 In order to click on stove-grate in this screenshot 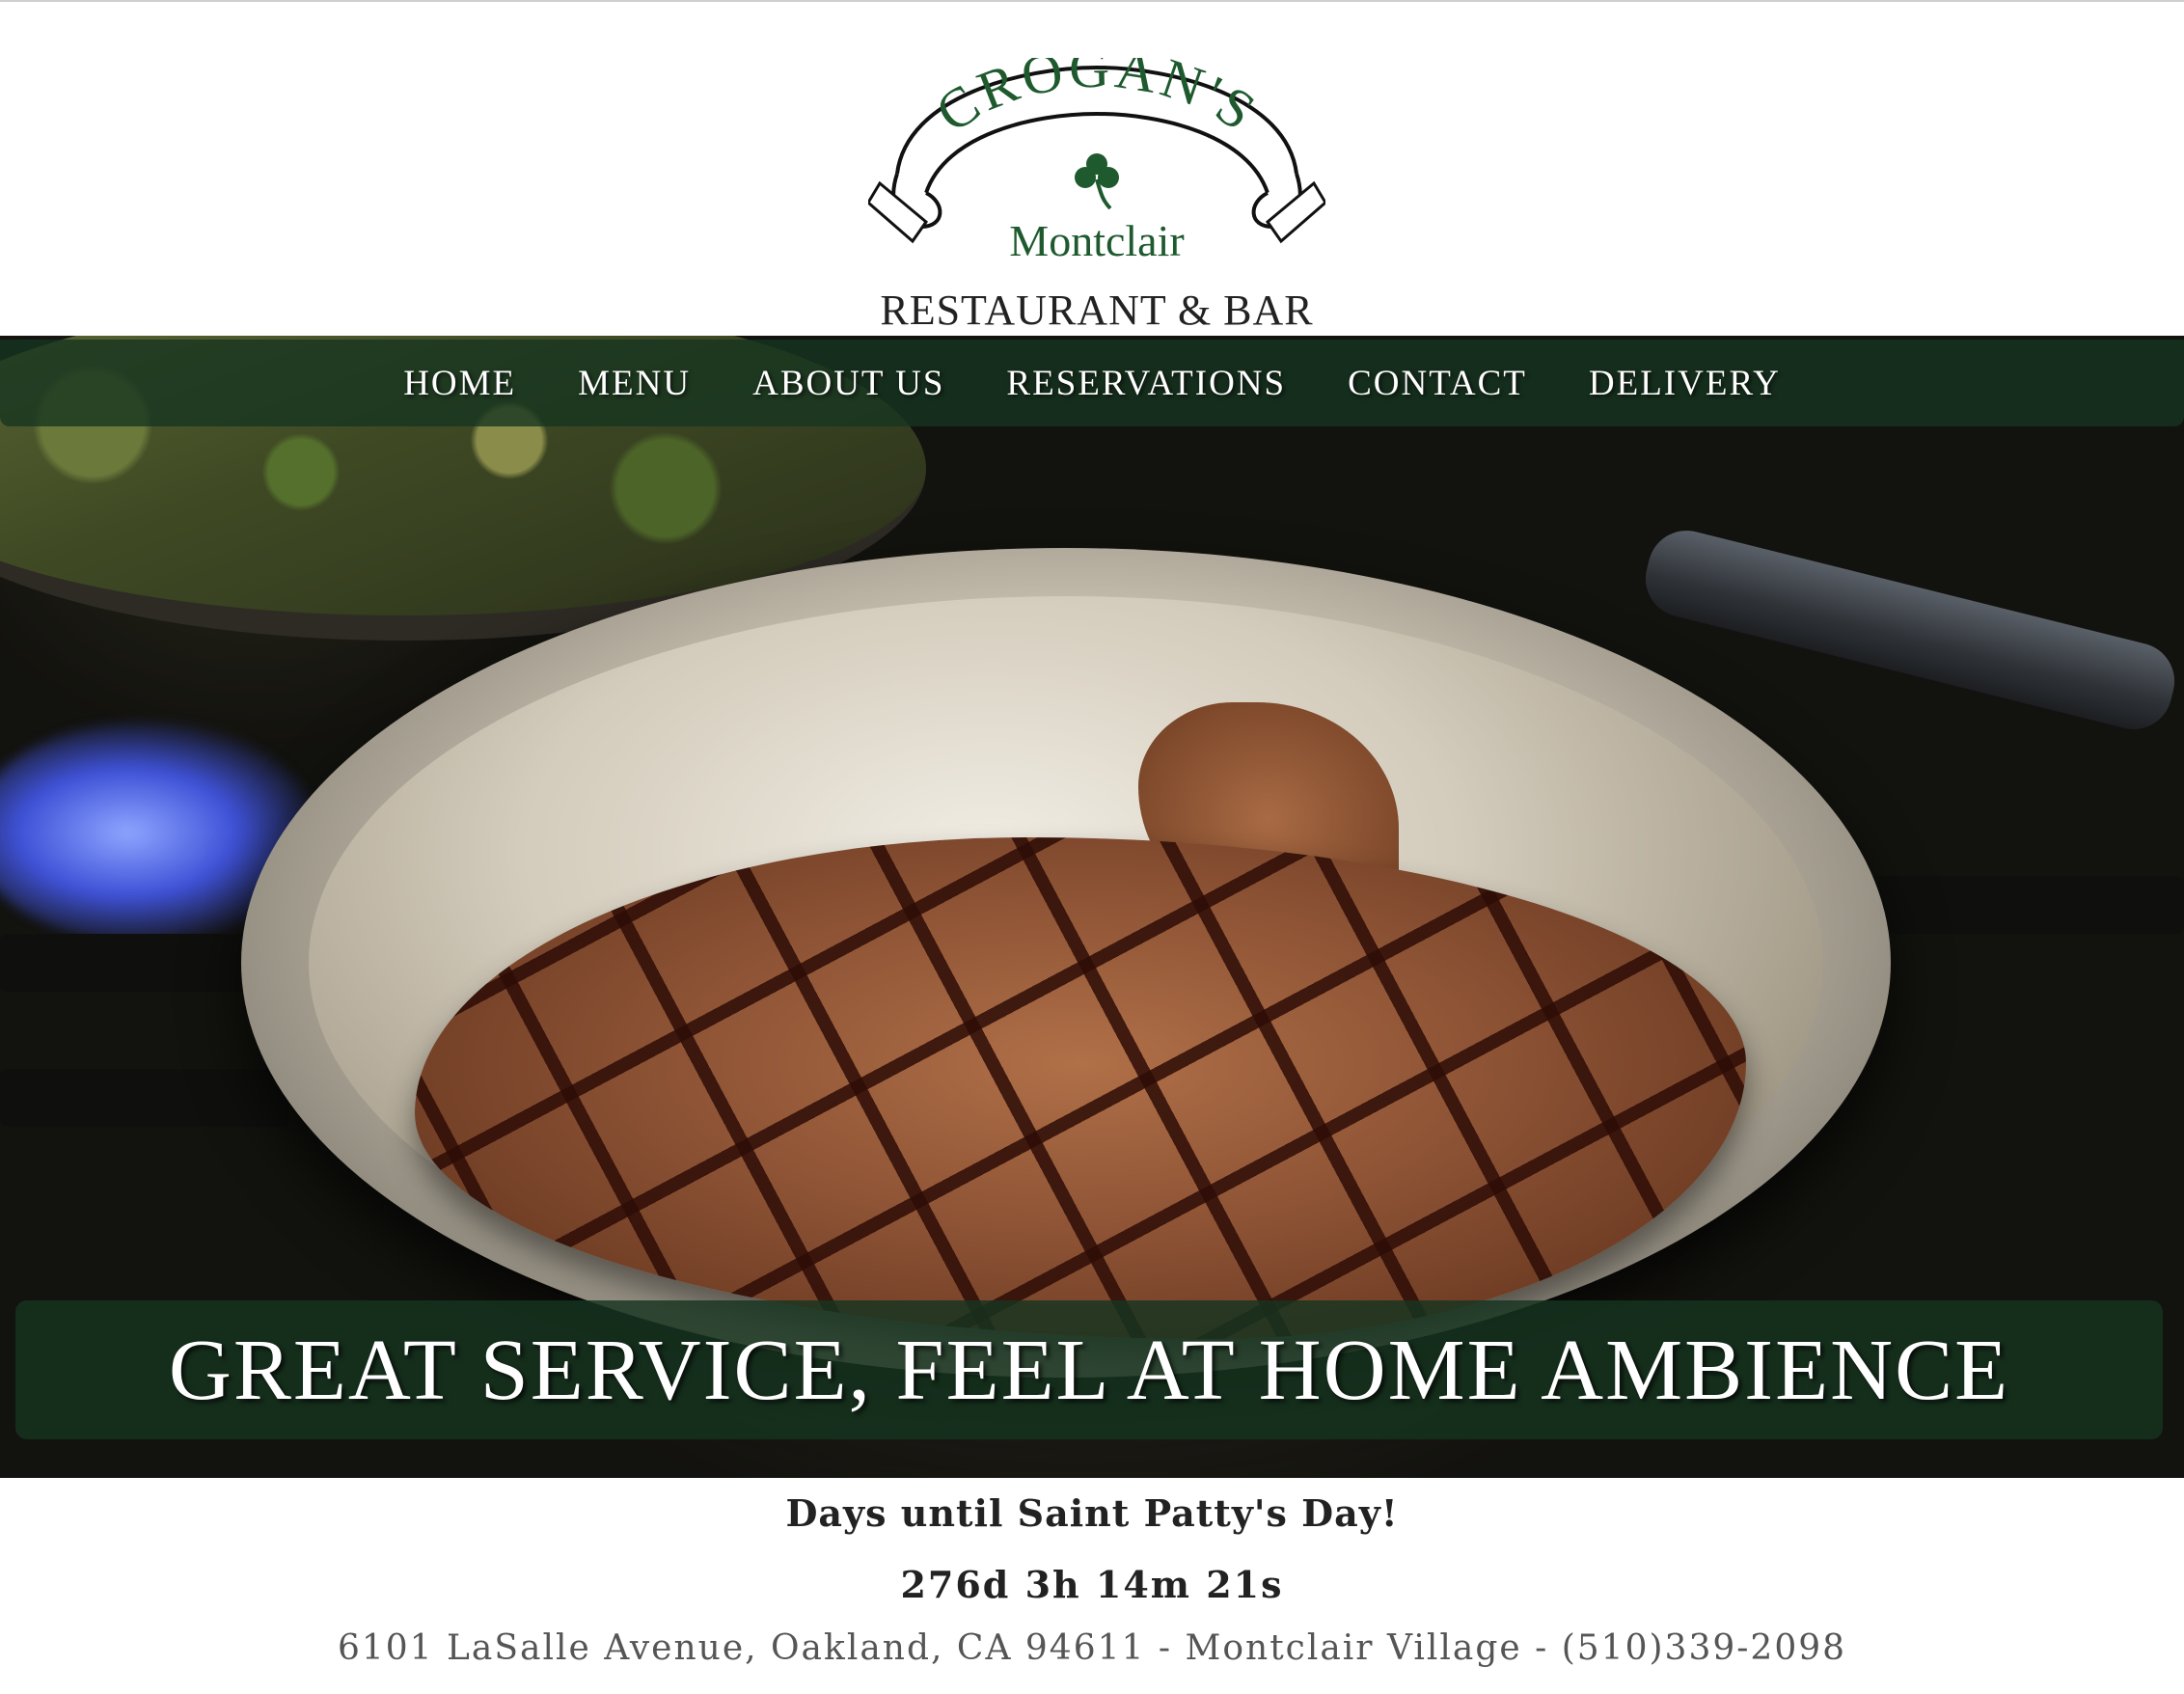, I will do `click(145, 1098)`.